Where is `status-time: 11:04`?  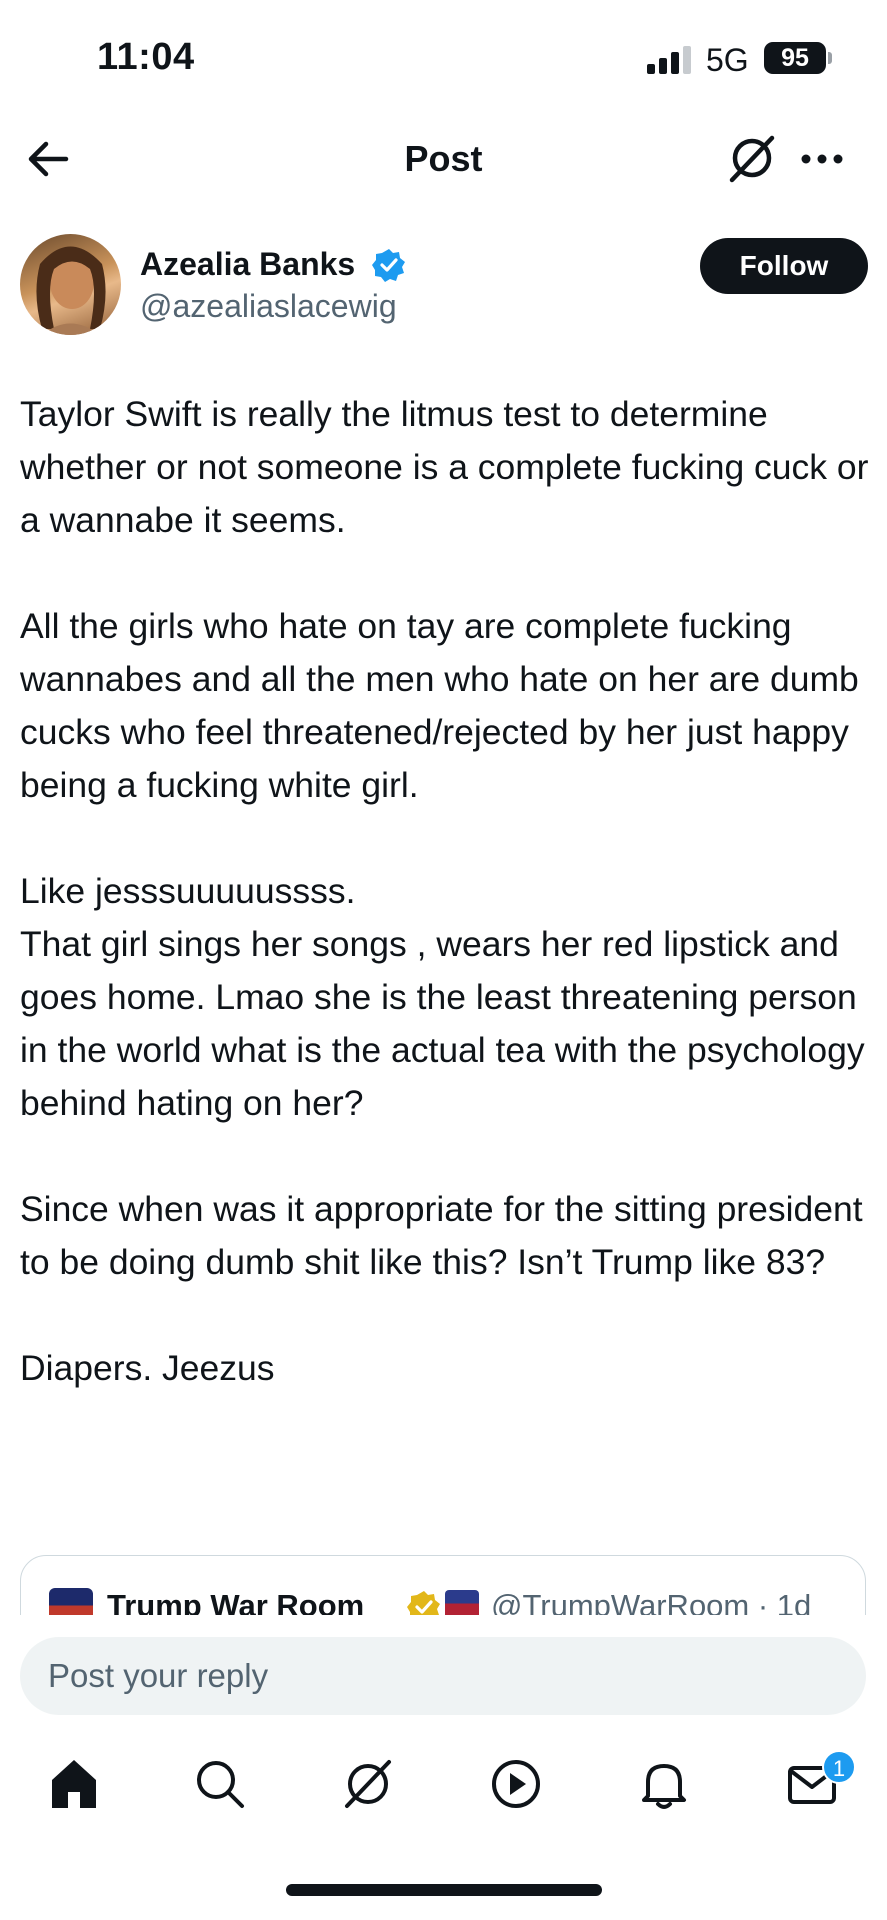 status-time: 11:04 is located at coordinates (146, 57).